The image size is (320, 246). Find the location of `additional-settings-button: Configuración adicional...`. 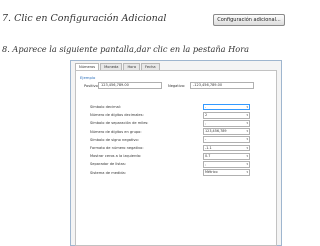

additional-settings-button: Configuración adicional... is located at coordinates (249, 20).